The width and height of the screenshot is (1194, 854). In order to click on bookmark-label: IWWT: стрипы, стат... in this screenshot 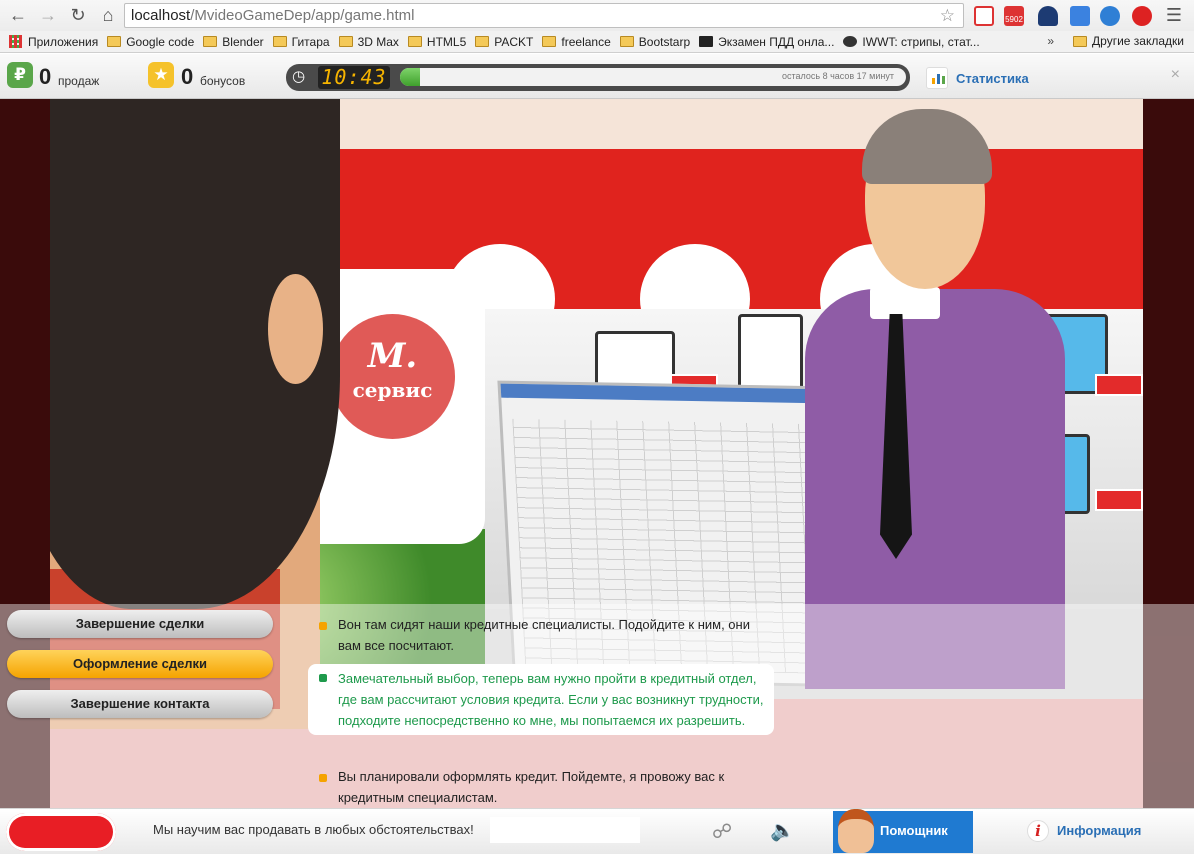, I will do `click(921, 41)`.